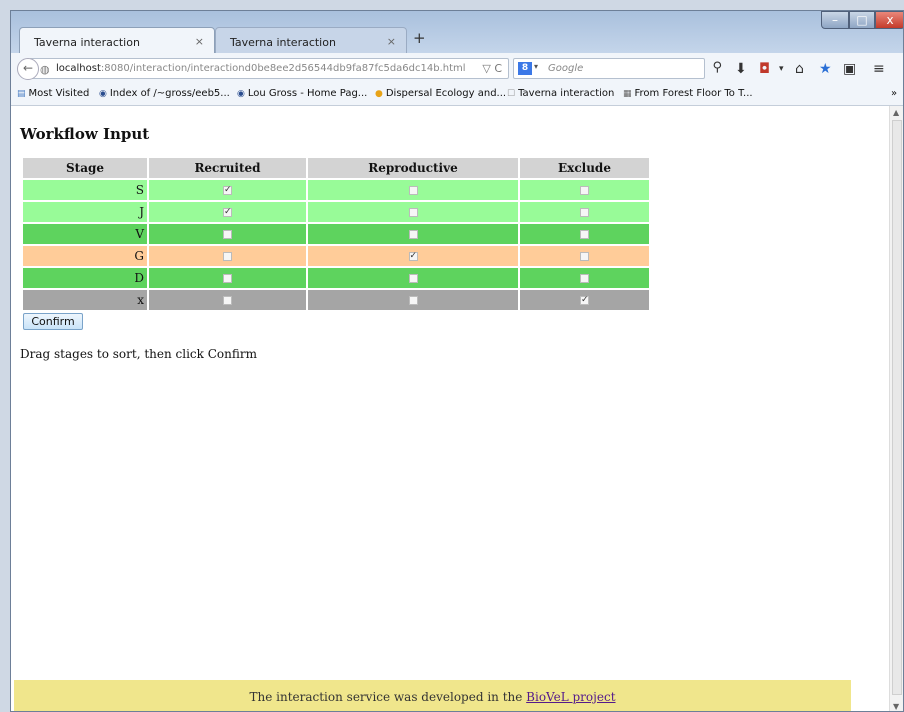 The width and height of the screenshot is (904, 712). Describe the element at coordinates (894, 93) in the screenshot. I see `bookmarks-overflow-button: »` at that location.